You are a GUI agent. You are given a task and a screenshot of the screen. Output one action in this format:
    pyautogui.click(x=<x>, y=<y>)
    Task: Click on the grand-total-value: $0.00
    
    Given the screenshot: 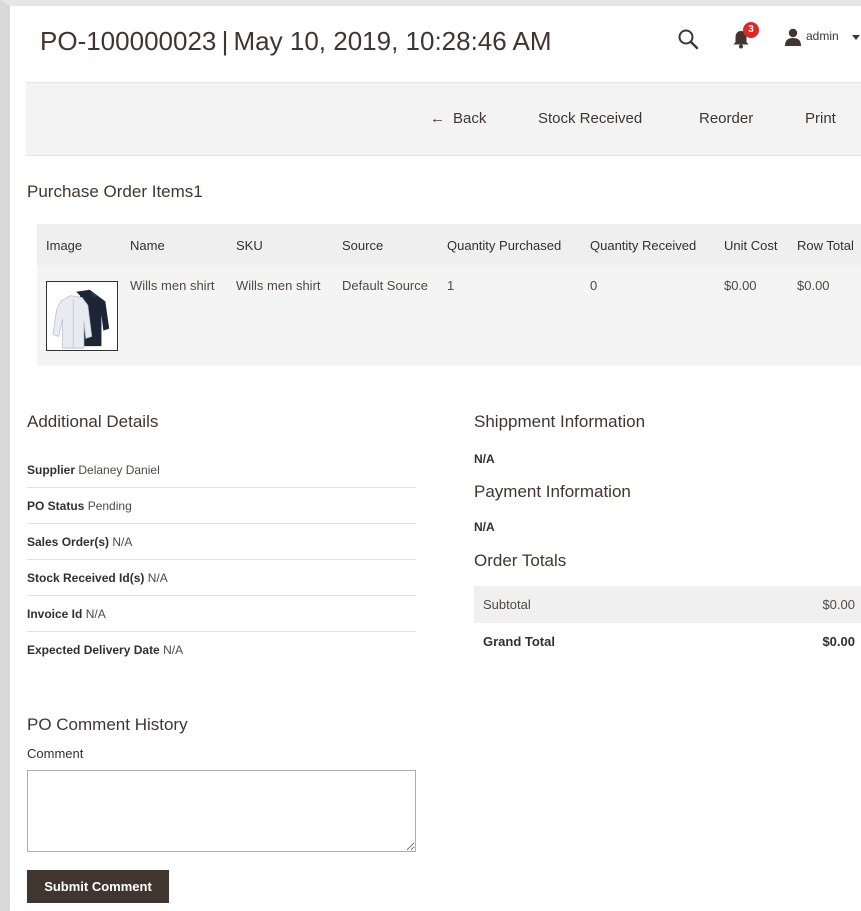 What is the action you would take?
    pyautogui.click(x=838, y=641)
    